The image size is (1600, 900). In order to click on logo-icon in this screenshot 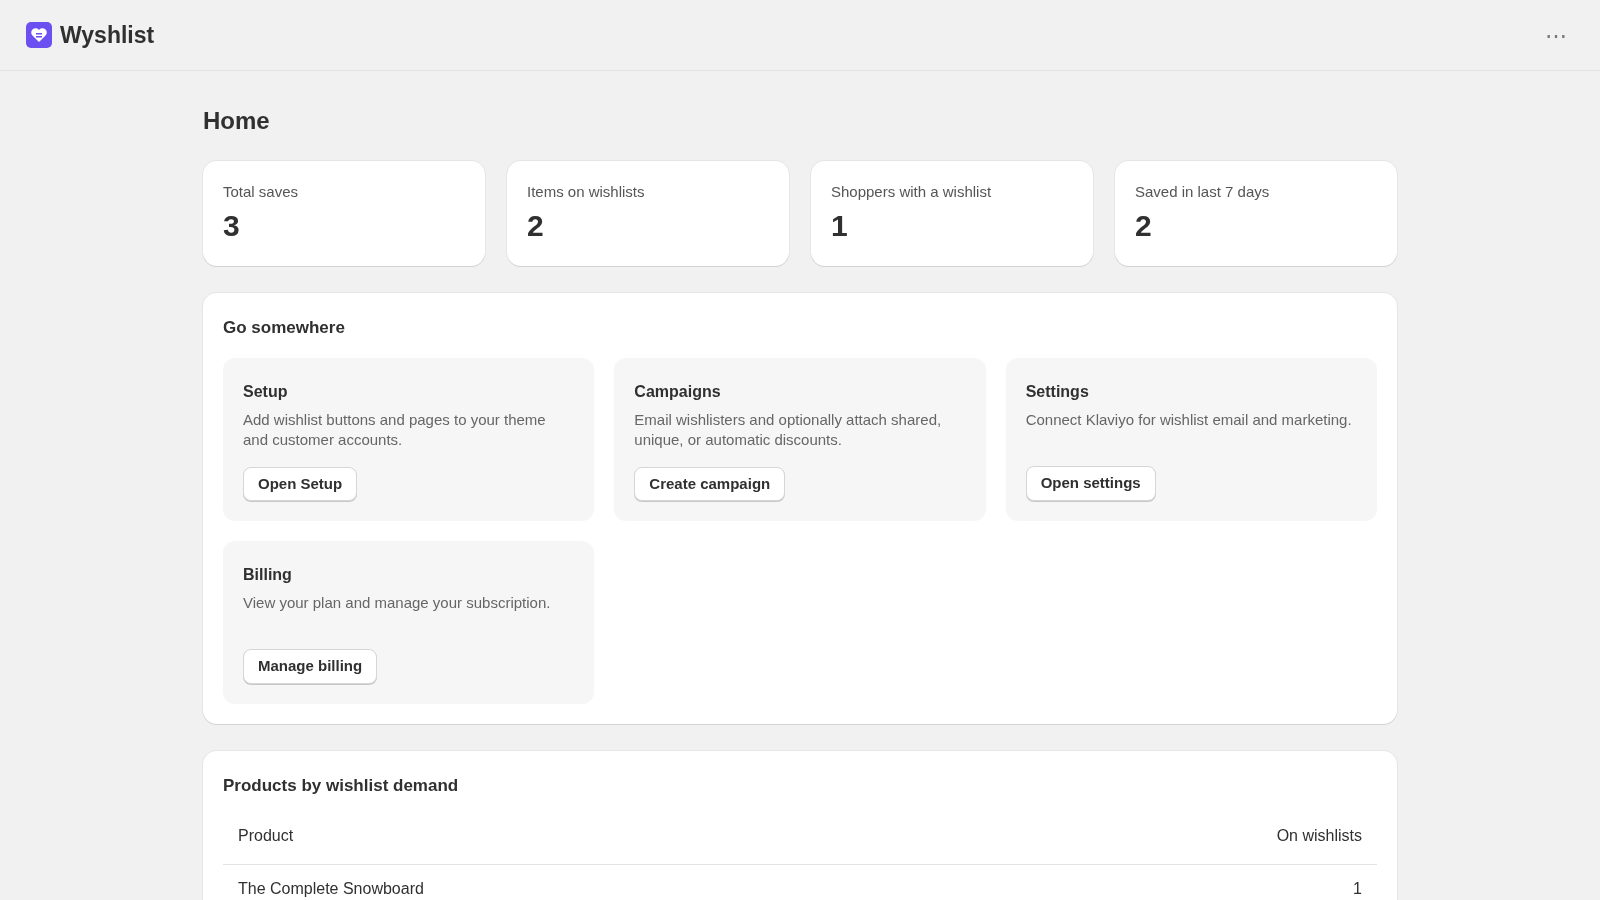, I will do `click(39, 35)`.